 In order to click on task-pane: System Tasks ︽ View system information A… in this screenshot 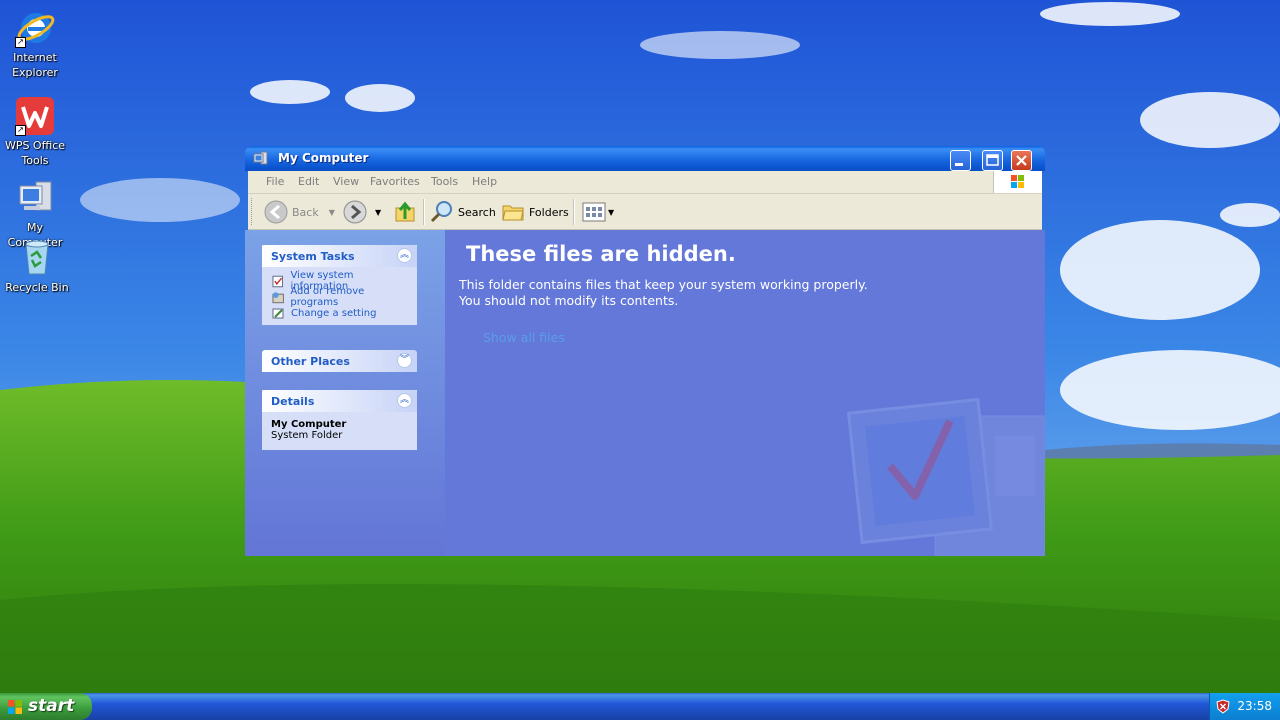, I will do `click(345, 393)`.